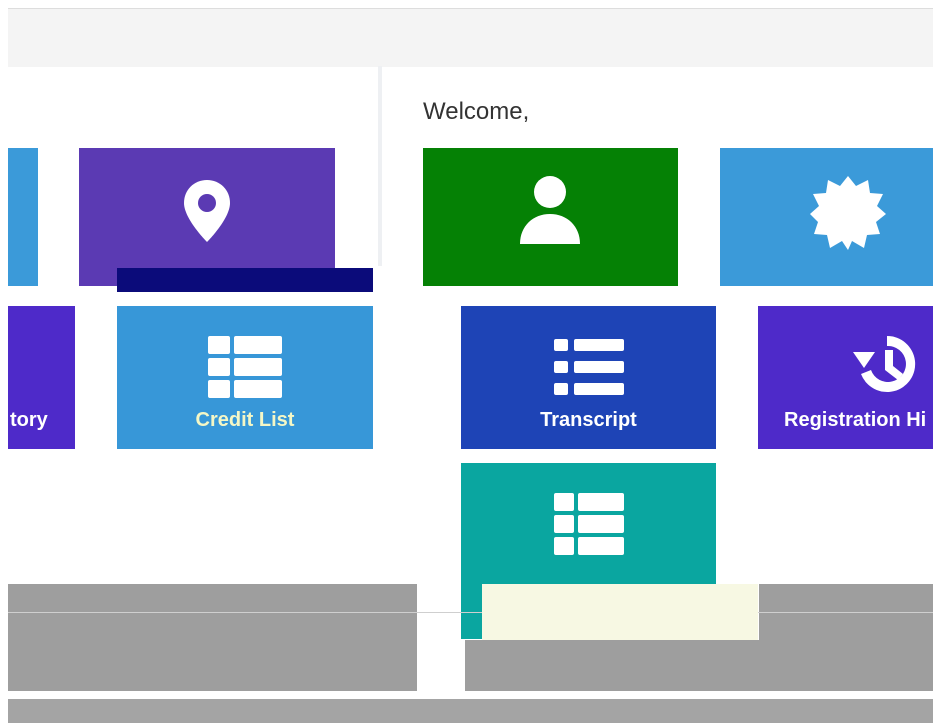 The image size is (933, 723). Describe the element at coordinates (855, 420) in the screenshot. I see `registration-history-label: Registration Hi` at that location.